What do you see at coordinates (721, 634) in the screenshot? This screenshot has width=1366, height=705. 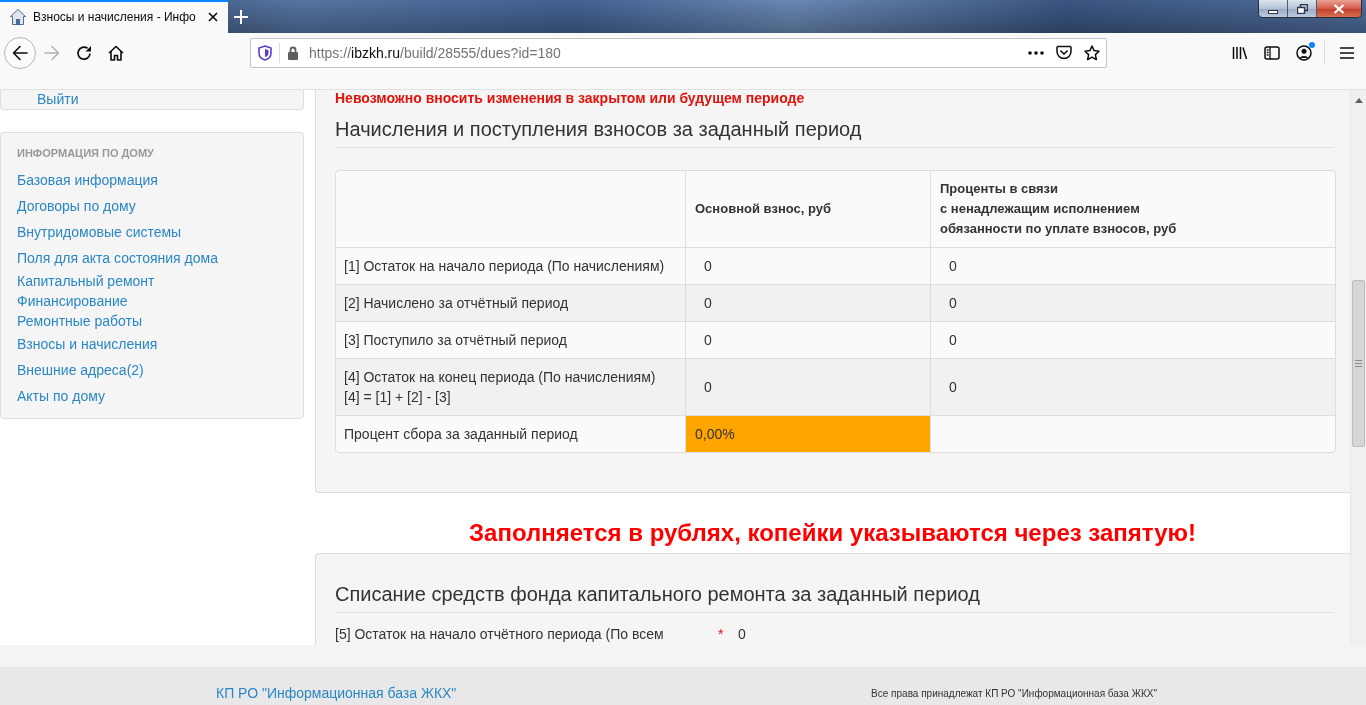 I see `required-mark: *` at bounding box center [721, 634].